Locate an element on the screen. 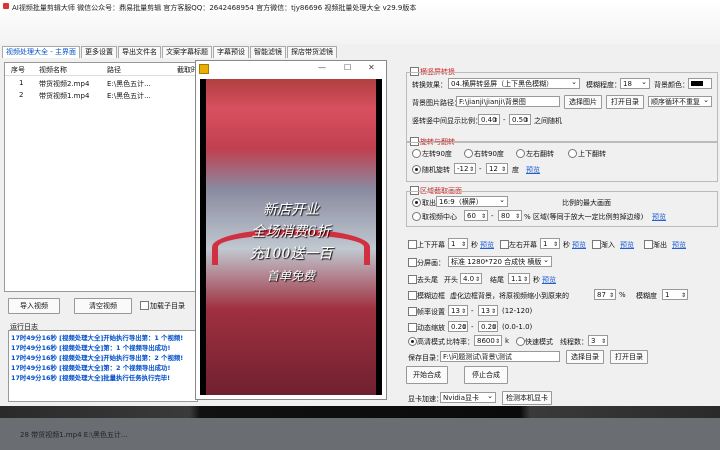 The width and height of the screenshot is (720, 450). log-line: 17时49分16秒 [视频处理大全]批量执行任务执行完毕! is located at coordinates (91, 378).